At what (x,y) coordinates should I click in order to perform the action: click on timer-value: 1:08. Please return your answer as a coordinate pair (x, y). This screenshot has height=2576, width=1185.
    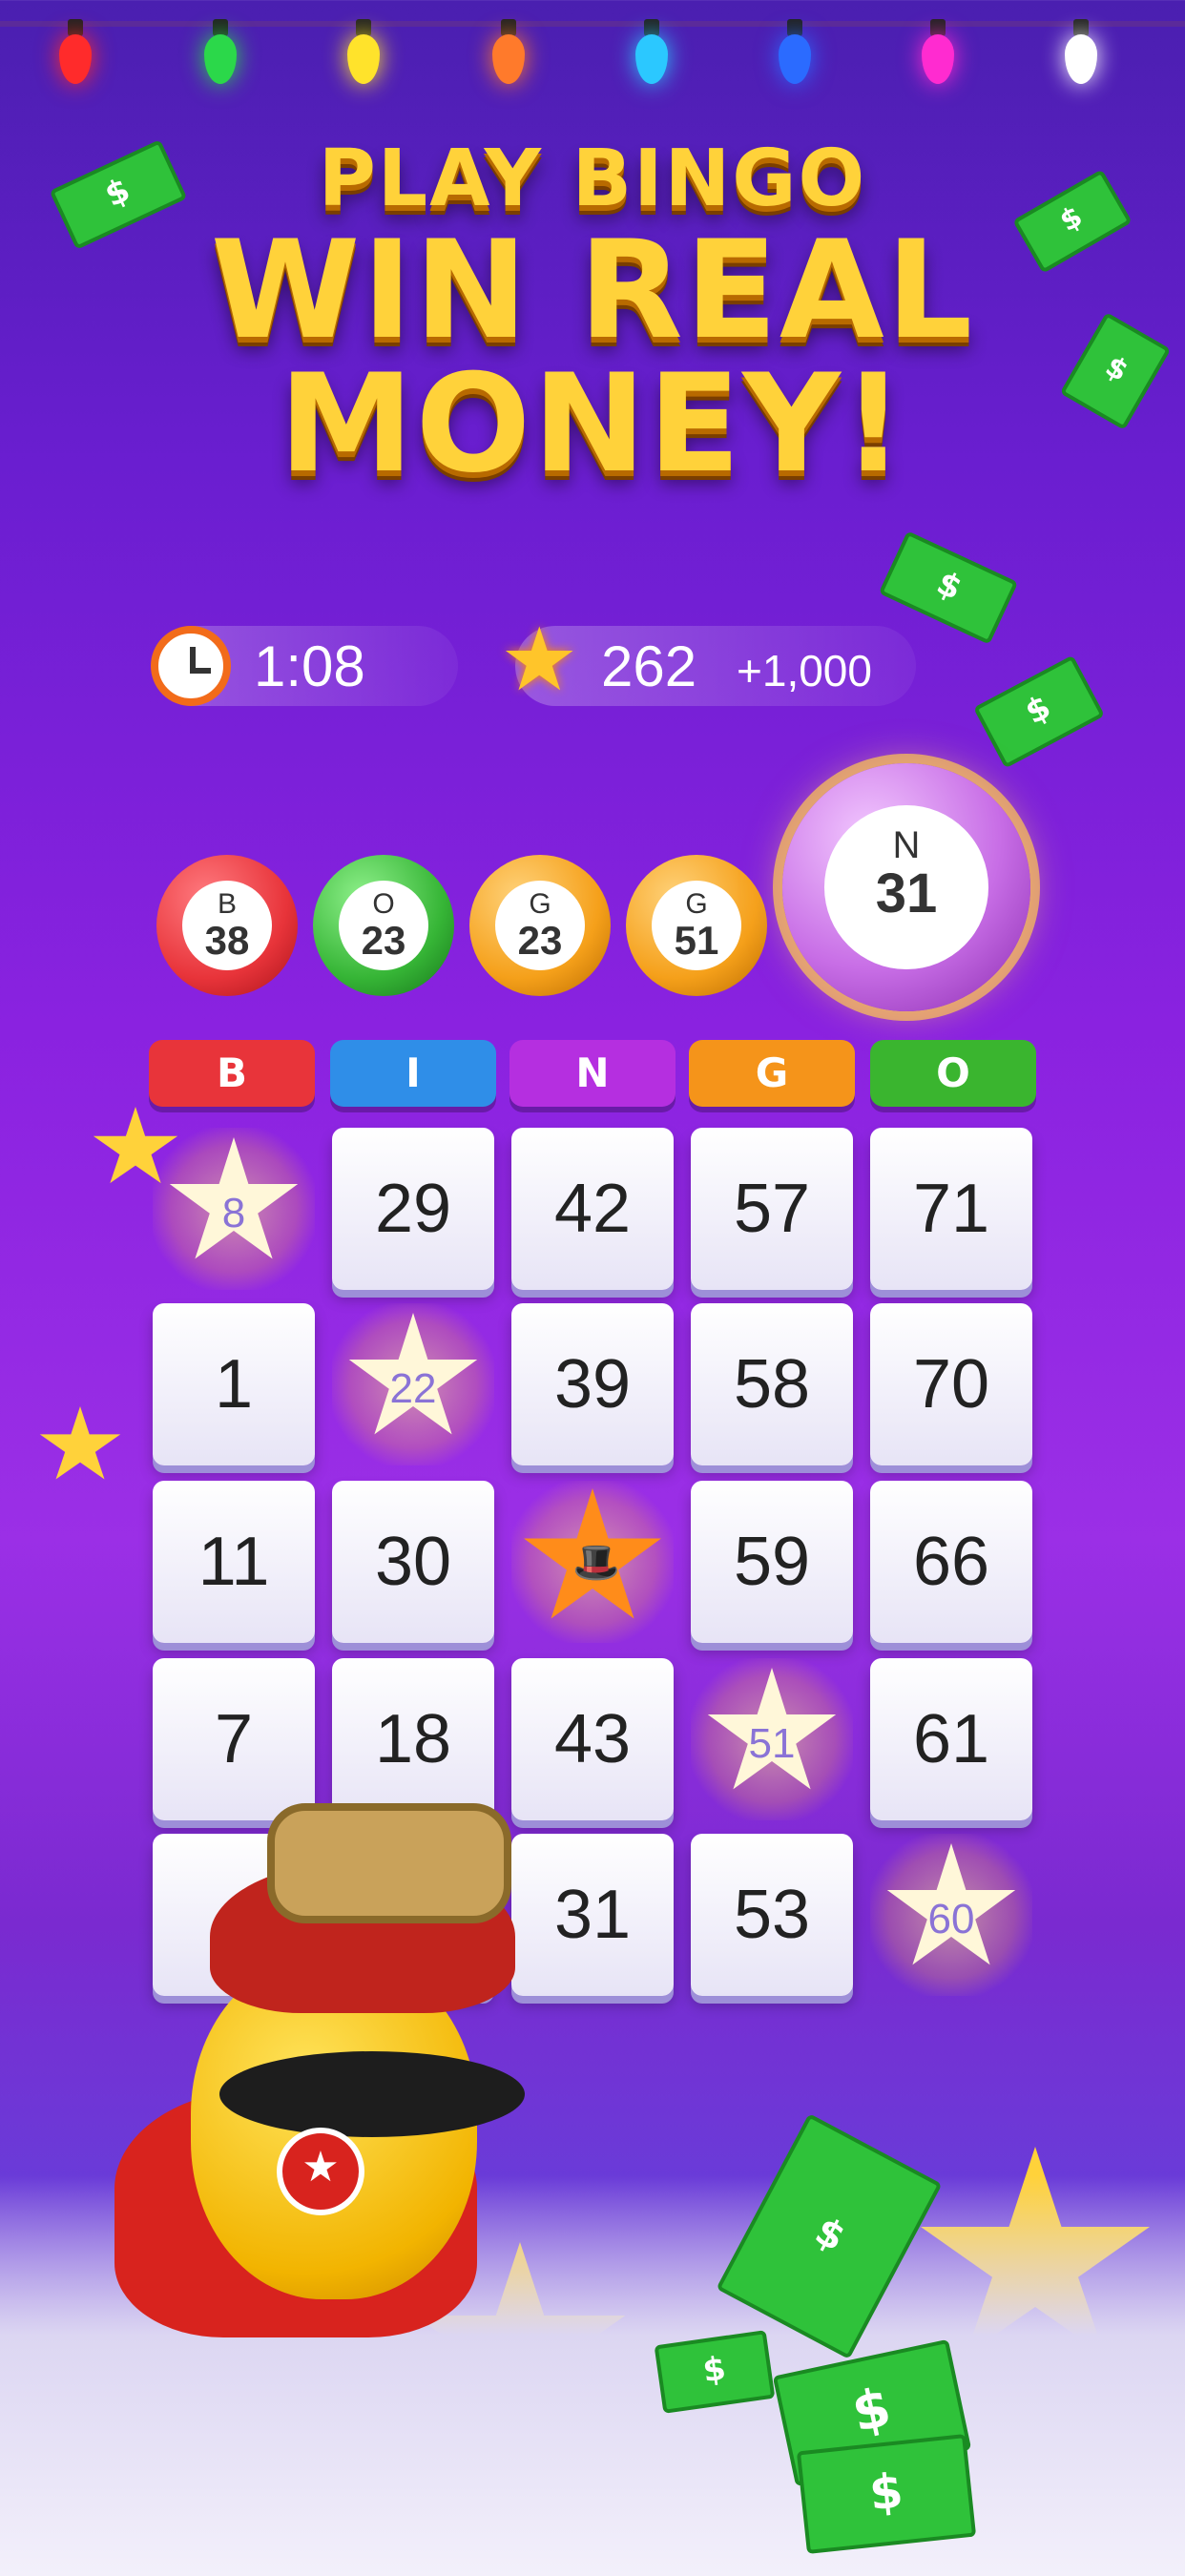
    Looking at the image, I should click on (309, 666).